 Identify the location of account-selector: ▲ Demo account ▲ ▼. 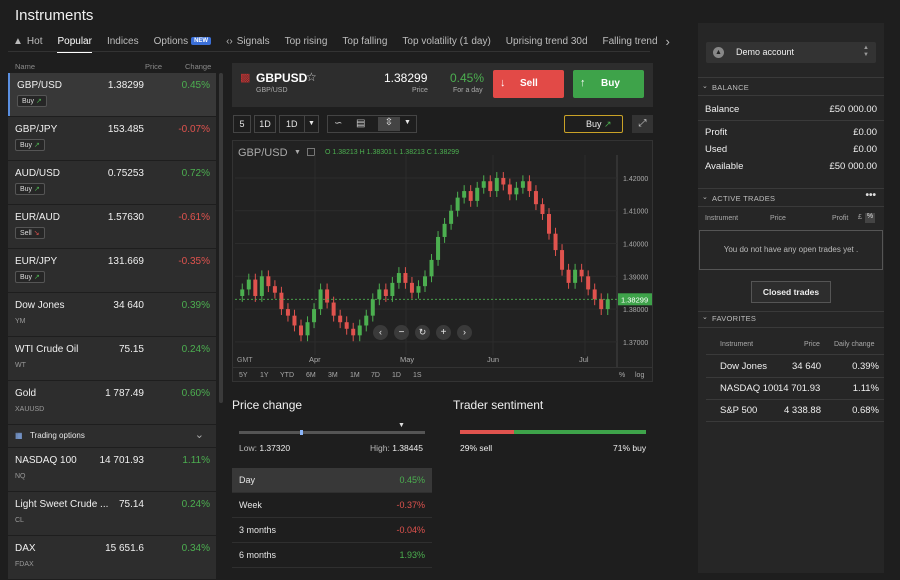
(791, 52).